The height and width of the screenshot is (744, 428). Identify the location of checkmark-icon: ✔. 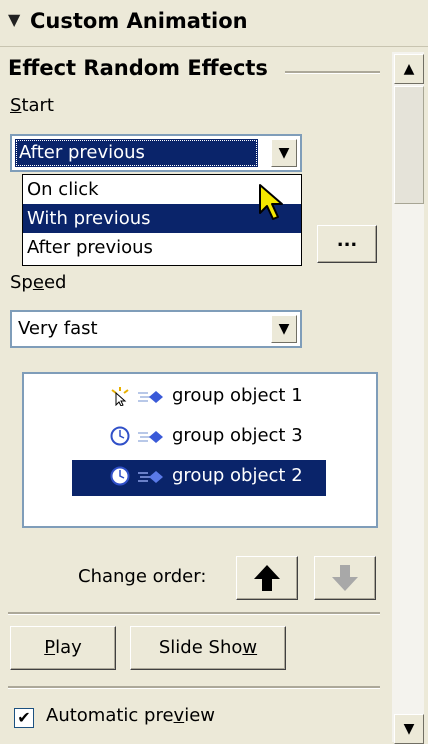
(24, 717).